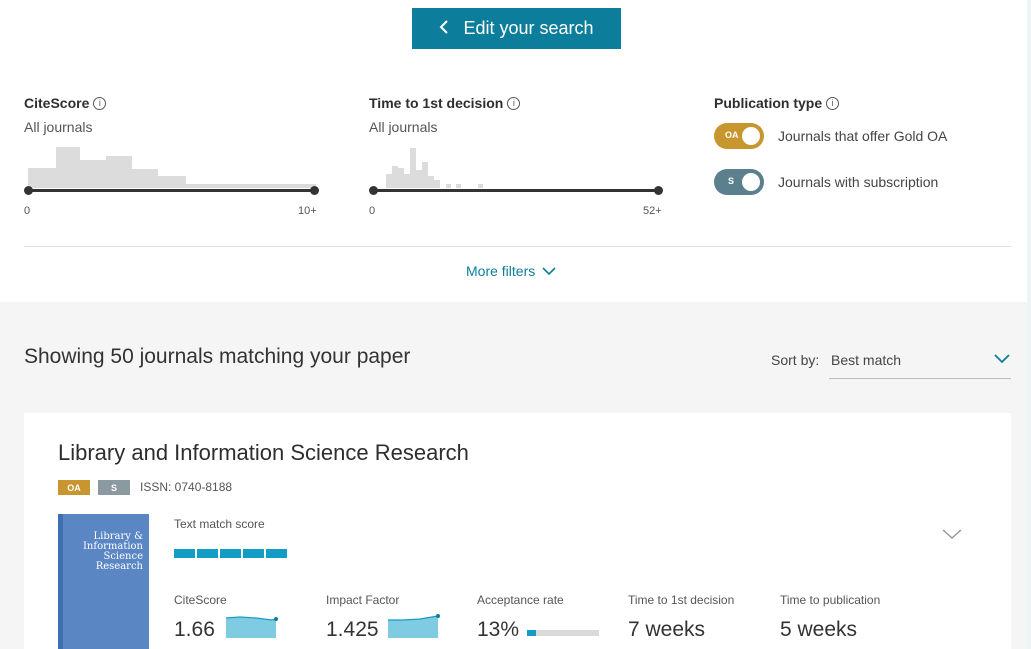 Image resolution: width=1031 pixels, height=649 pixels. What do you see at coordinates (173, 167) in the screenshot?
I see `citescore-histogram` at bounding box center [173, 167].